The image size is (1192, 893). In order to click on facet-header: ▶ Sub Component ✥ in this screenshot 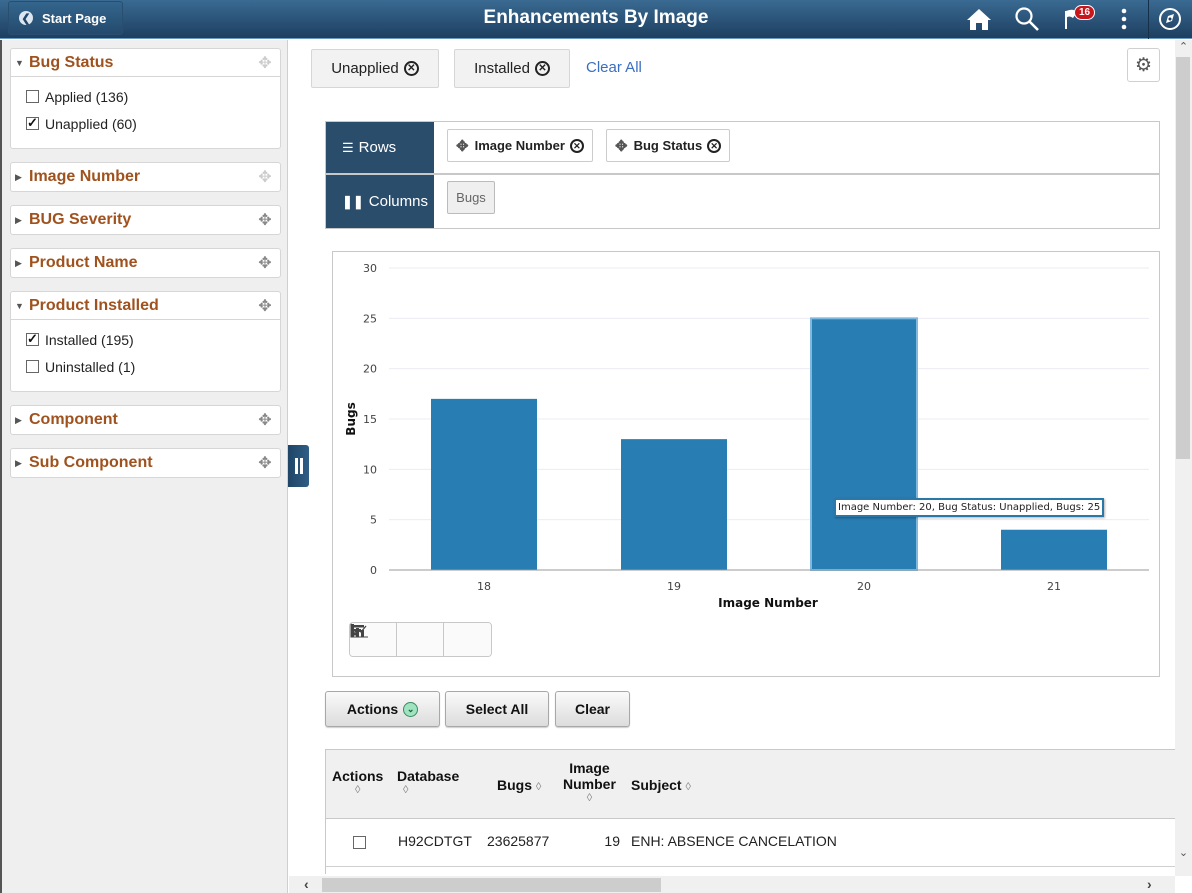, I will do `click(145, 463)`.